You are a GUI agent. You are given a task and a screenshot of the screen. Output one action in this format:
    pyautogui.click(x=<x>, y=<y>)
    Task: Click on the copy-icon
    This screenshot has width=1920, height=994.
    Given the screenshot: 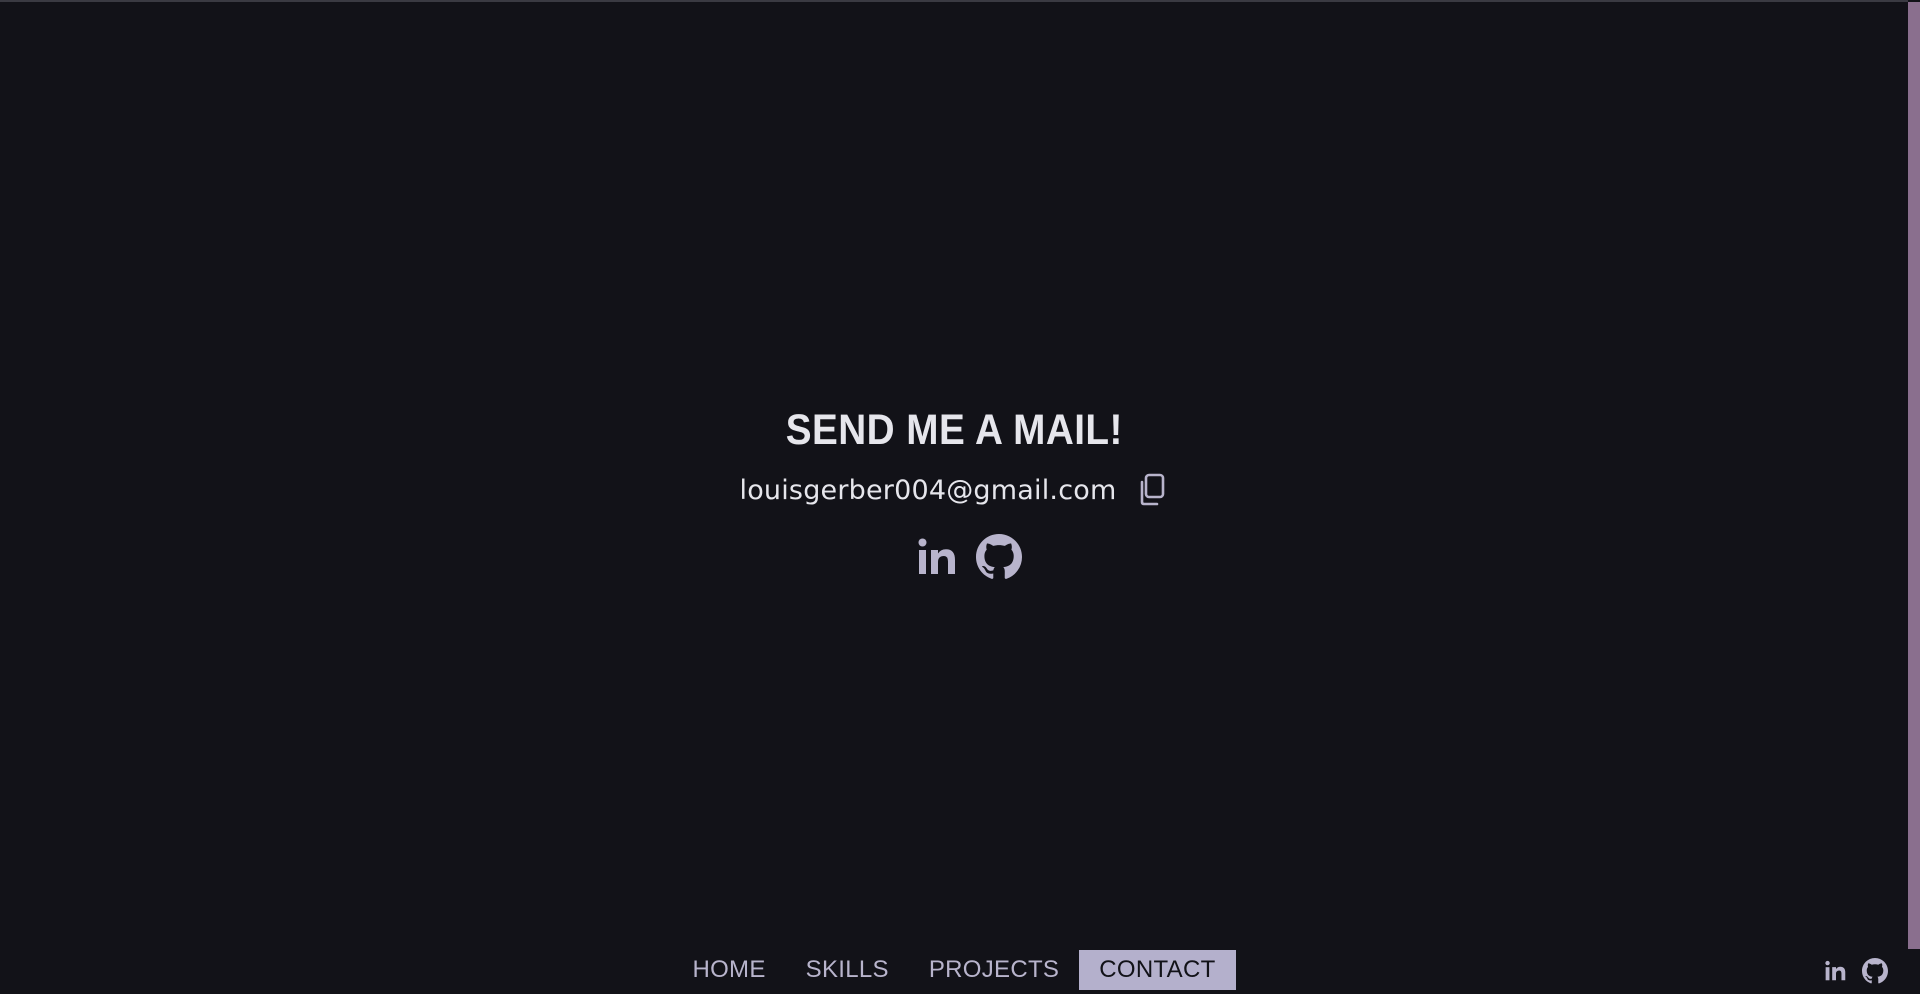 What is the action you would take?
    pyautogui.click(x=1153, y=489)
    